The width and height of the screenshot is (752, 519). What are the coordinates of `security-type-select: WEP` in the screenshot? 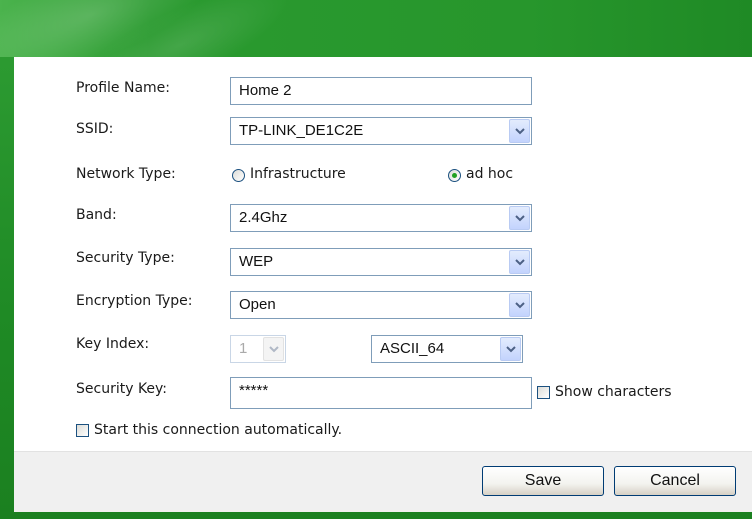 It's located at (381, 262).